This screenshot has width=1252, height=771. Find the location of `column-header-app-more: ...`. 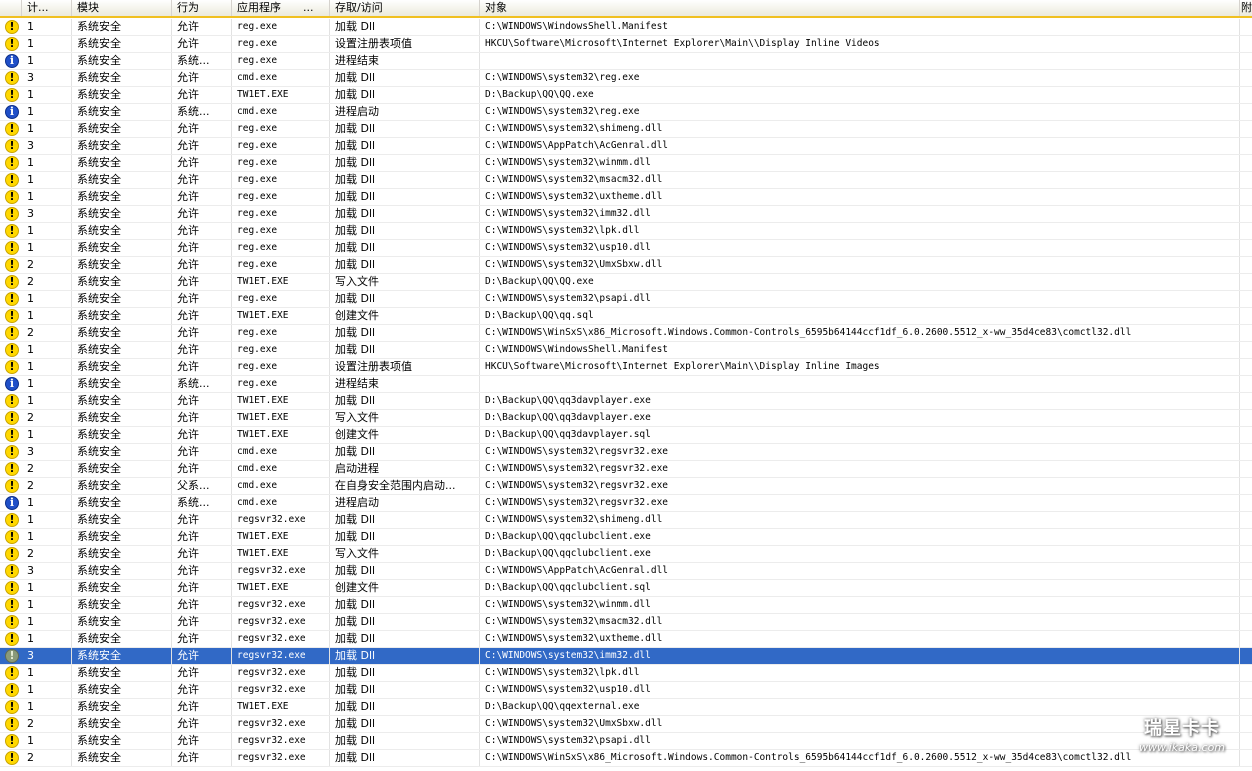

column-header-app-more: ... is located at coordinates (314, 8).